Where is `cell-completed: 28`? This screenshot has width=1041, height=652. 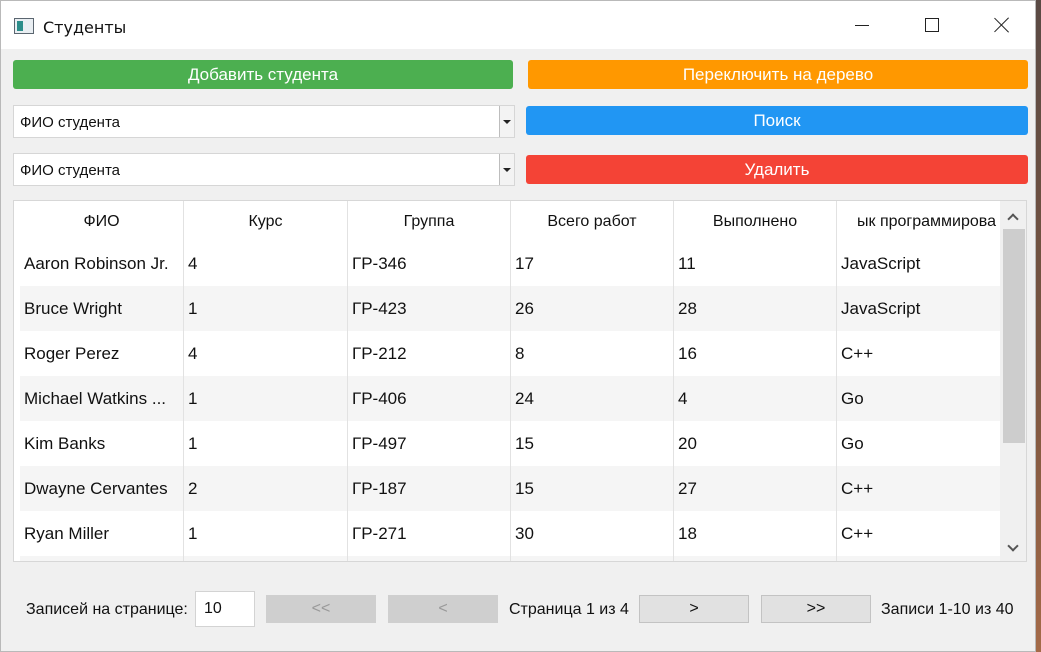
cell-completed: 28 is located at coordinates (755, 308).